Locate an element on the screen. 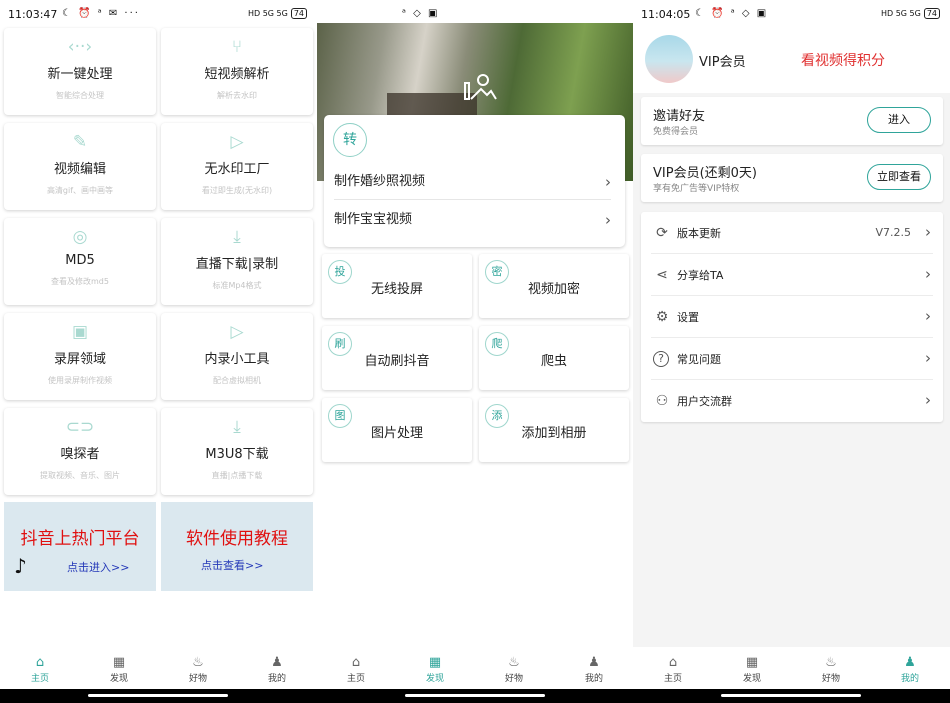 This screenshot has width=950, height=703. vip-name: VIP会员 is located at coordinates (722, 62).